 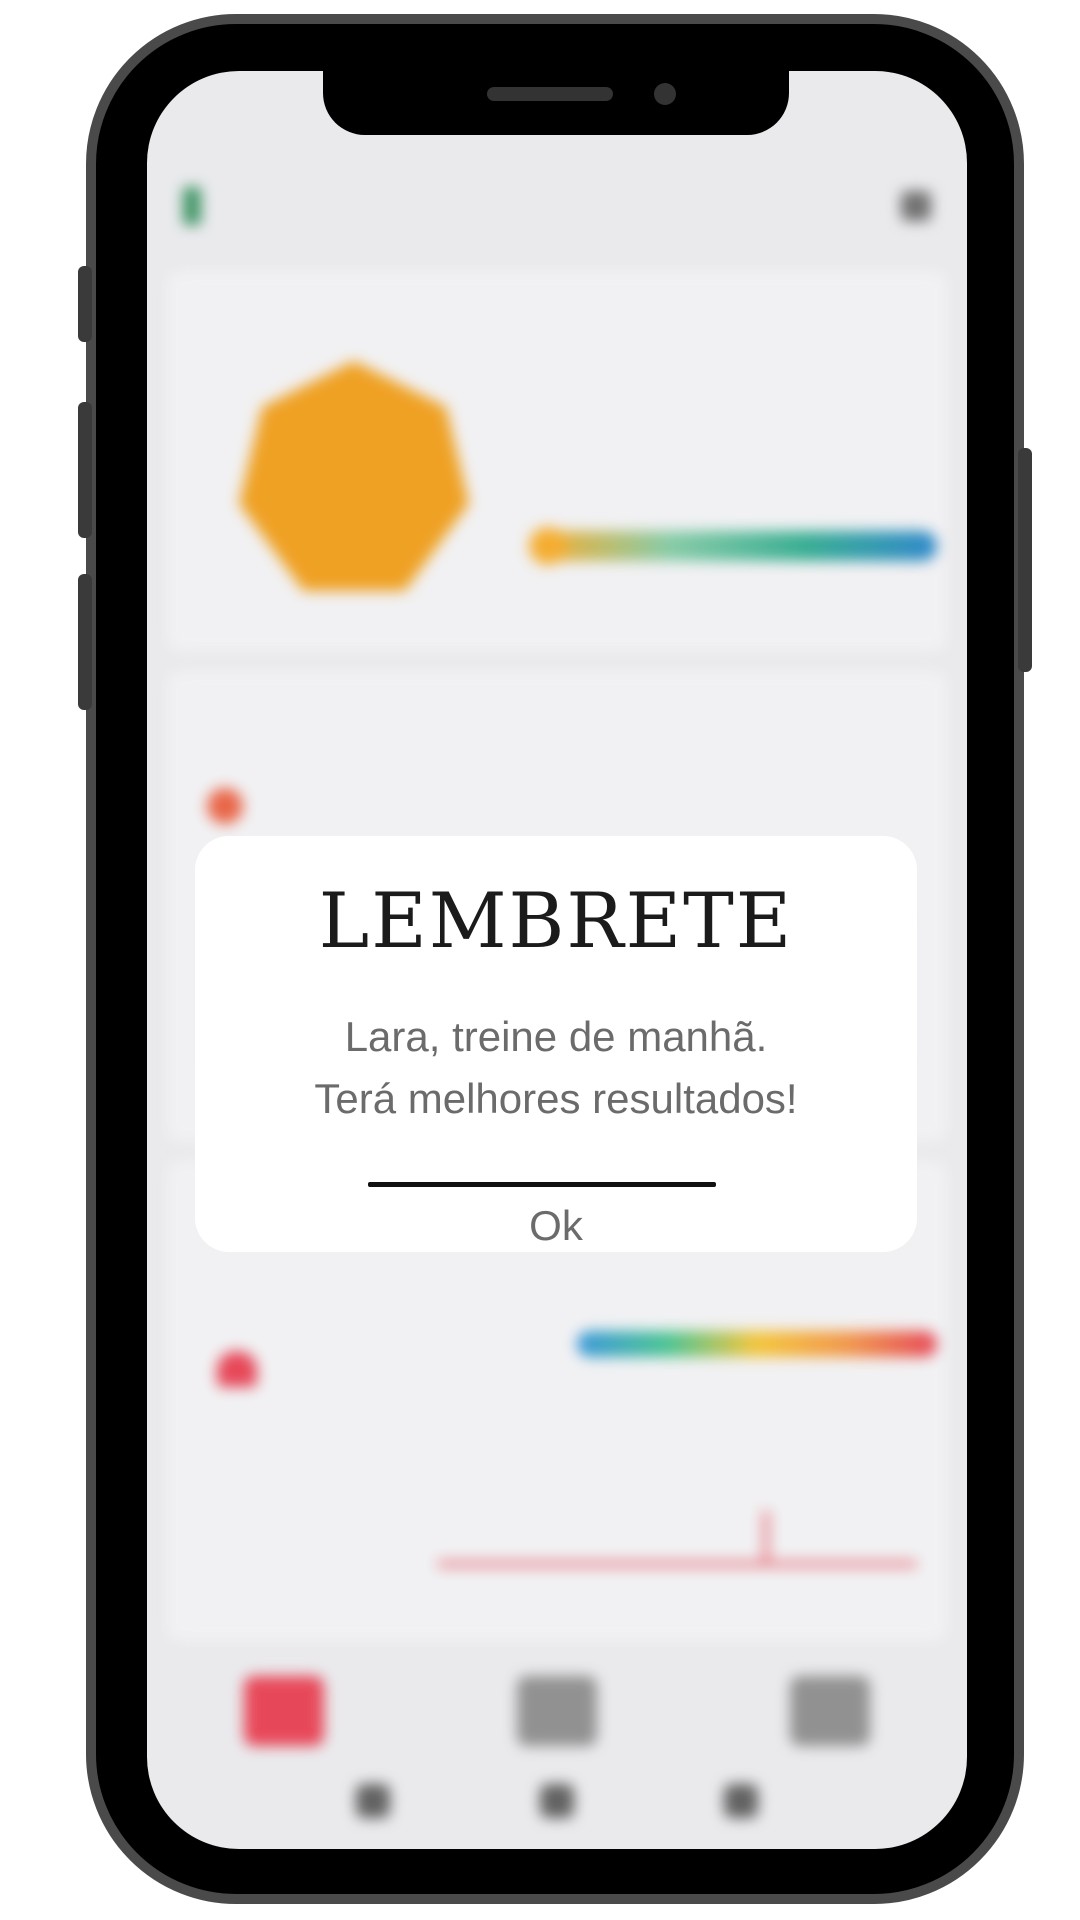 I want to click on ok-button: Ok, so click(x=556, y=1226).